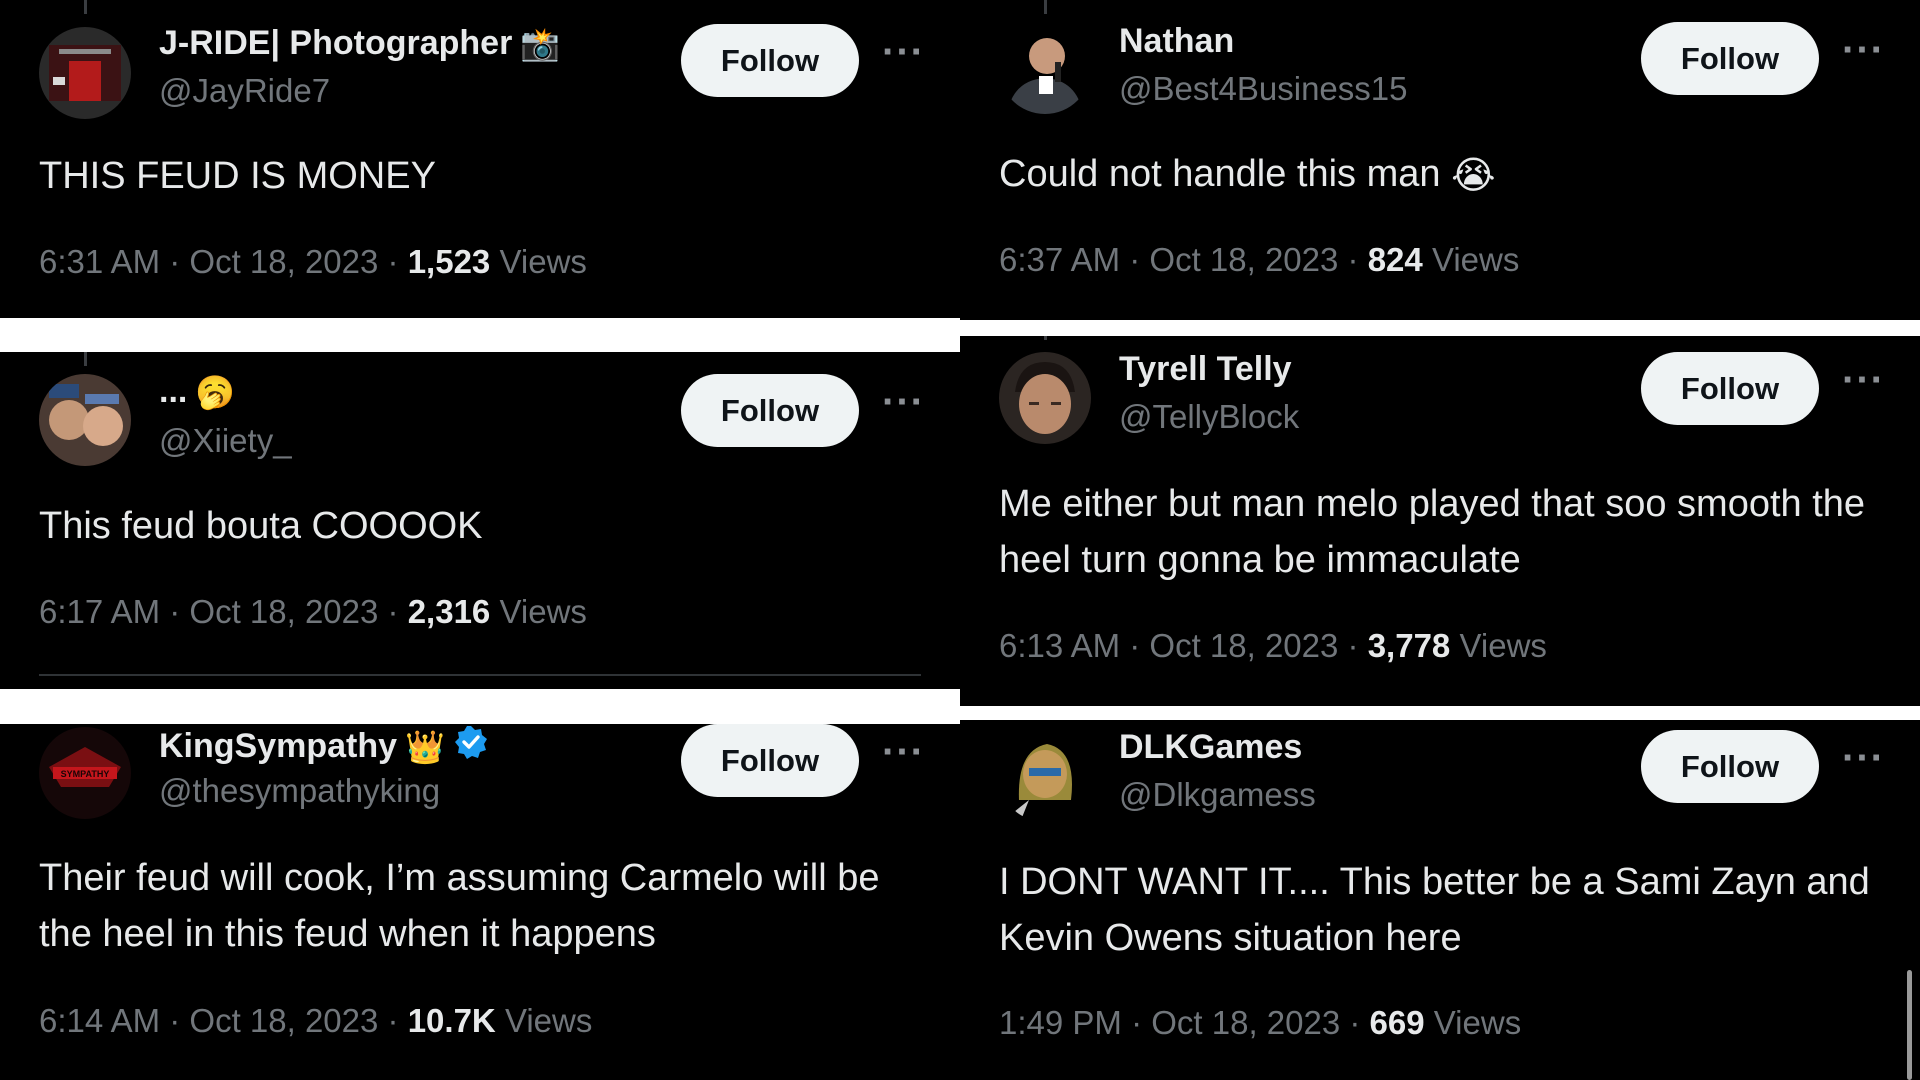 The width and height of the screenshot is (1920, 1080). I want to click on display-name: Nathan, so click(1176, 41).